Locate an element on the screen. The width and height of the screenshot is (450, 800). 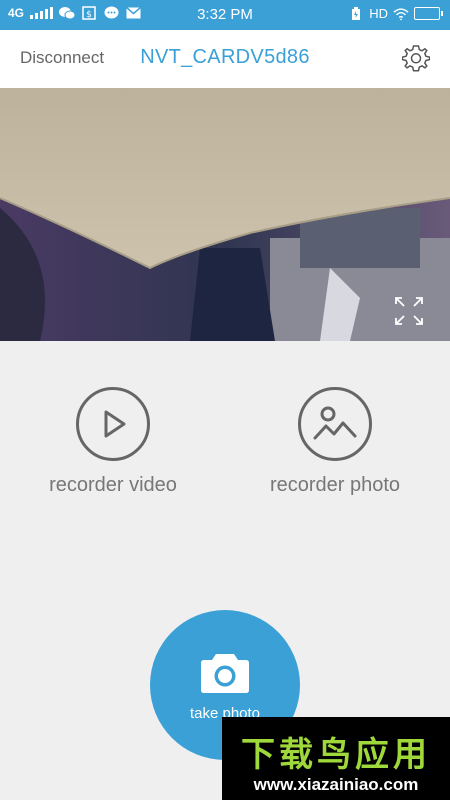
camera-icon is located at coordinates (225, 674).